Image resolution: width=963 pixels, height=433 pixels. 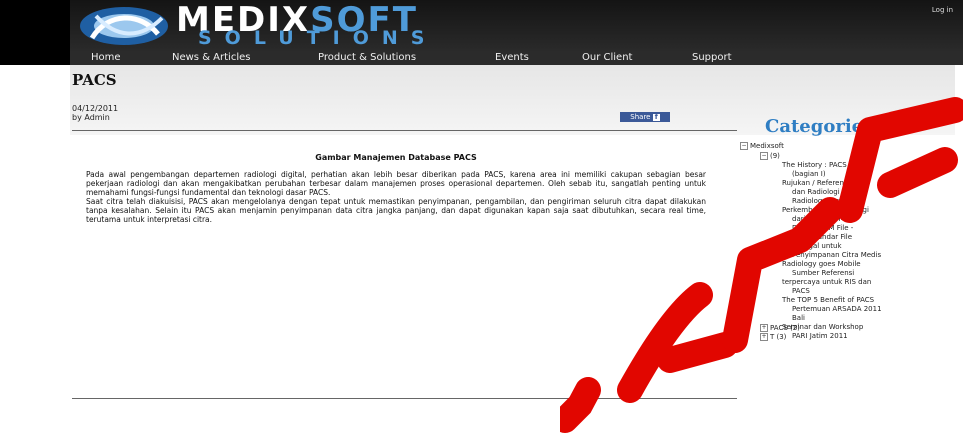 What do you see at coordinates (773, 337) in the screenshot?
I see `tree-node-t: + T (3)` at bounding box center [773, 337].